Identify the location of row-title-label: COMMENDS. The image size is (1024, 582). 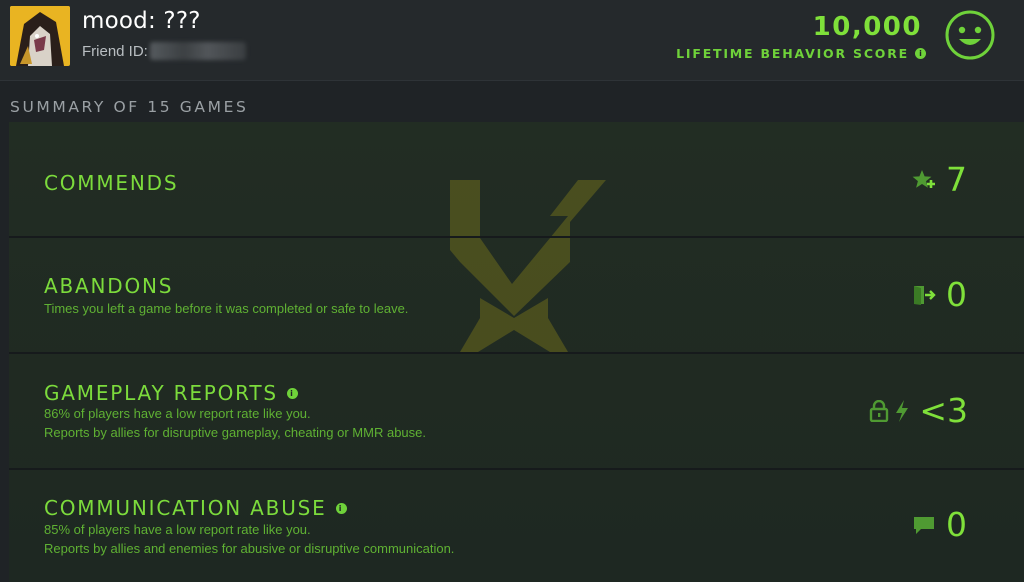
(111, 183).